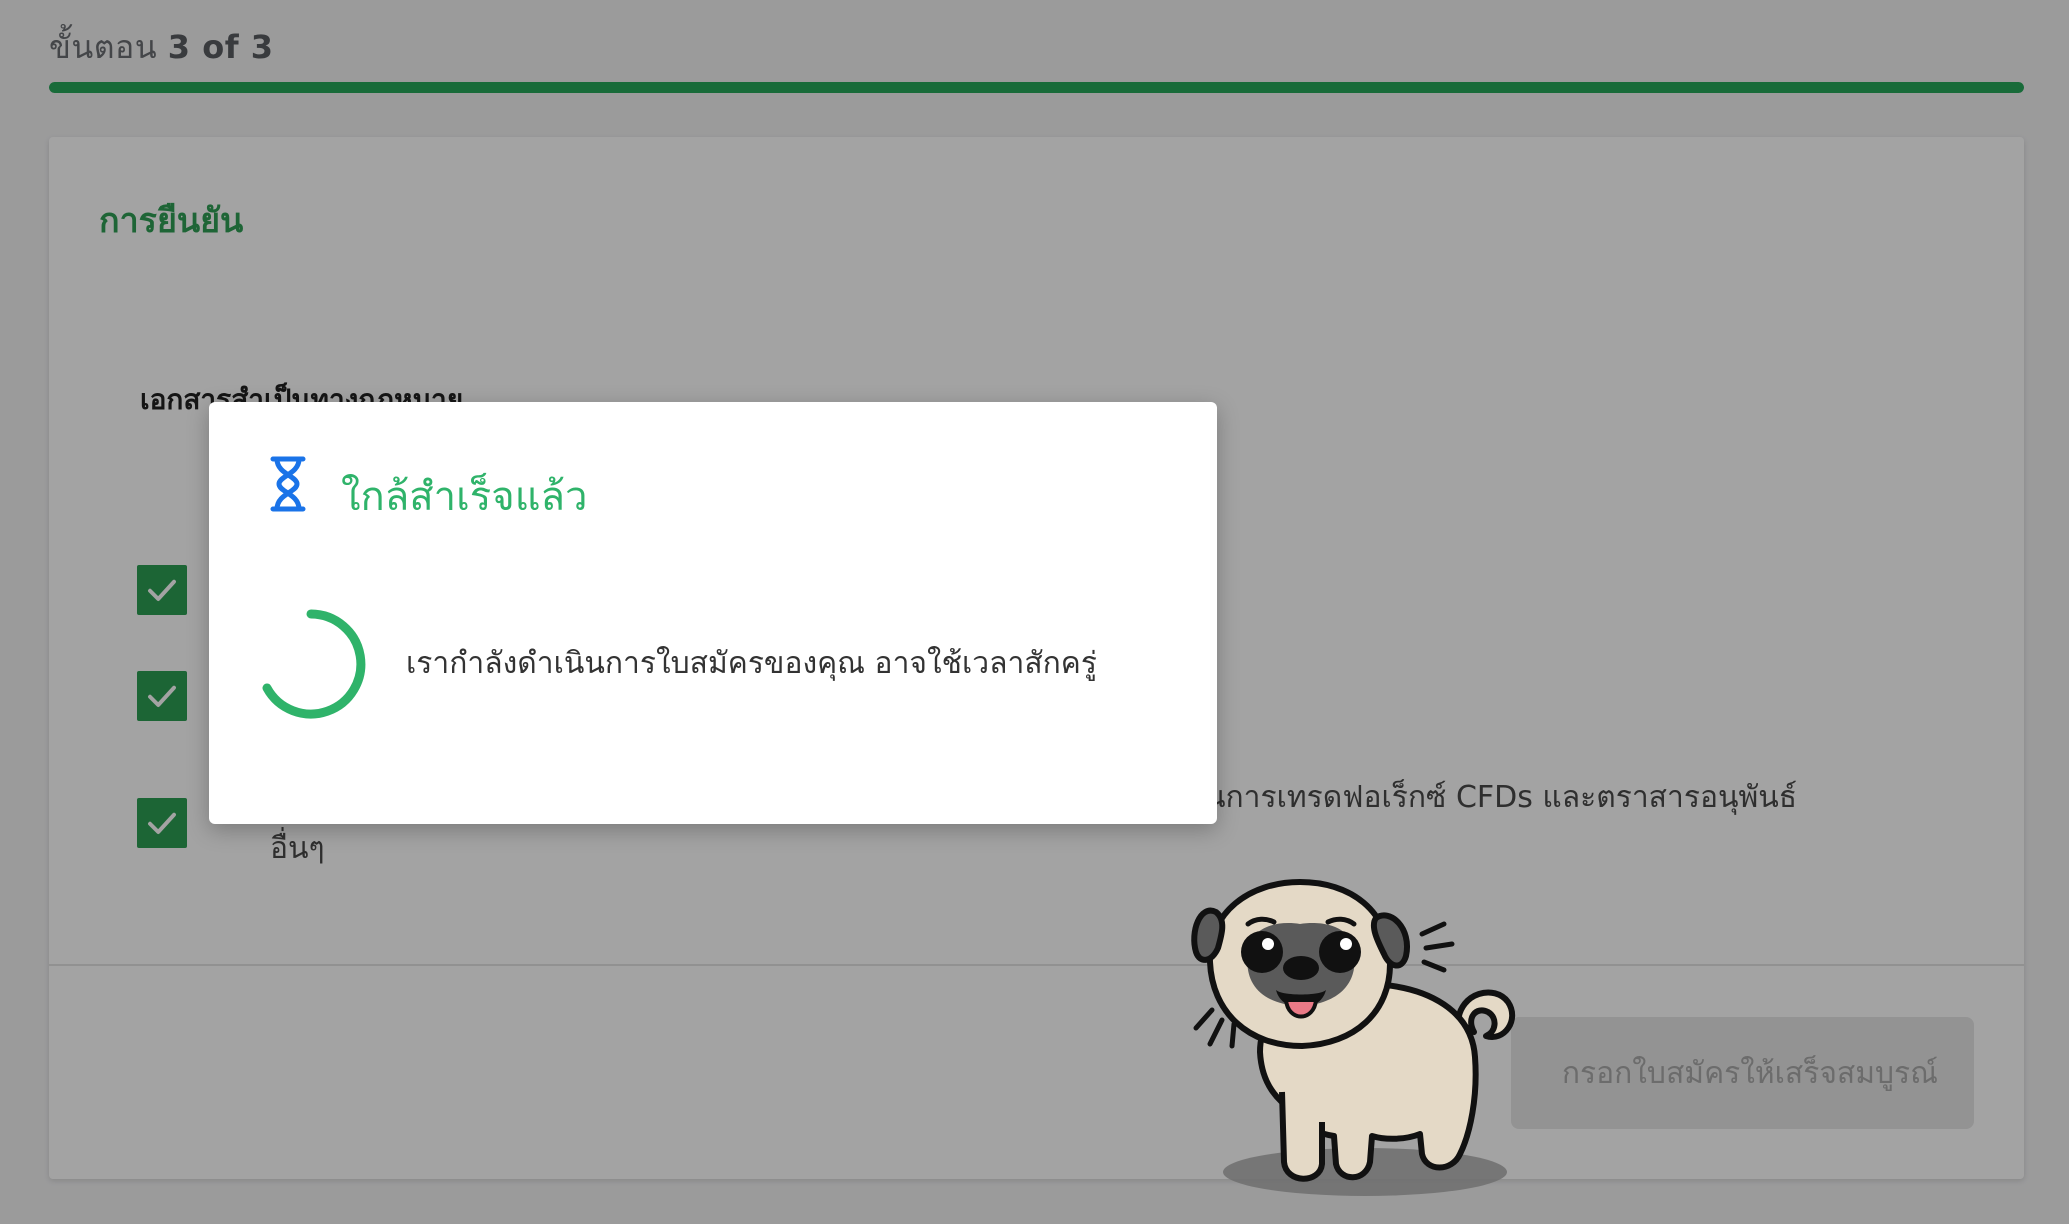  Describe the element at coordinates (314, 664) in the screenshot. I see `loading-spinner-icon` at that location.